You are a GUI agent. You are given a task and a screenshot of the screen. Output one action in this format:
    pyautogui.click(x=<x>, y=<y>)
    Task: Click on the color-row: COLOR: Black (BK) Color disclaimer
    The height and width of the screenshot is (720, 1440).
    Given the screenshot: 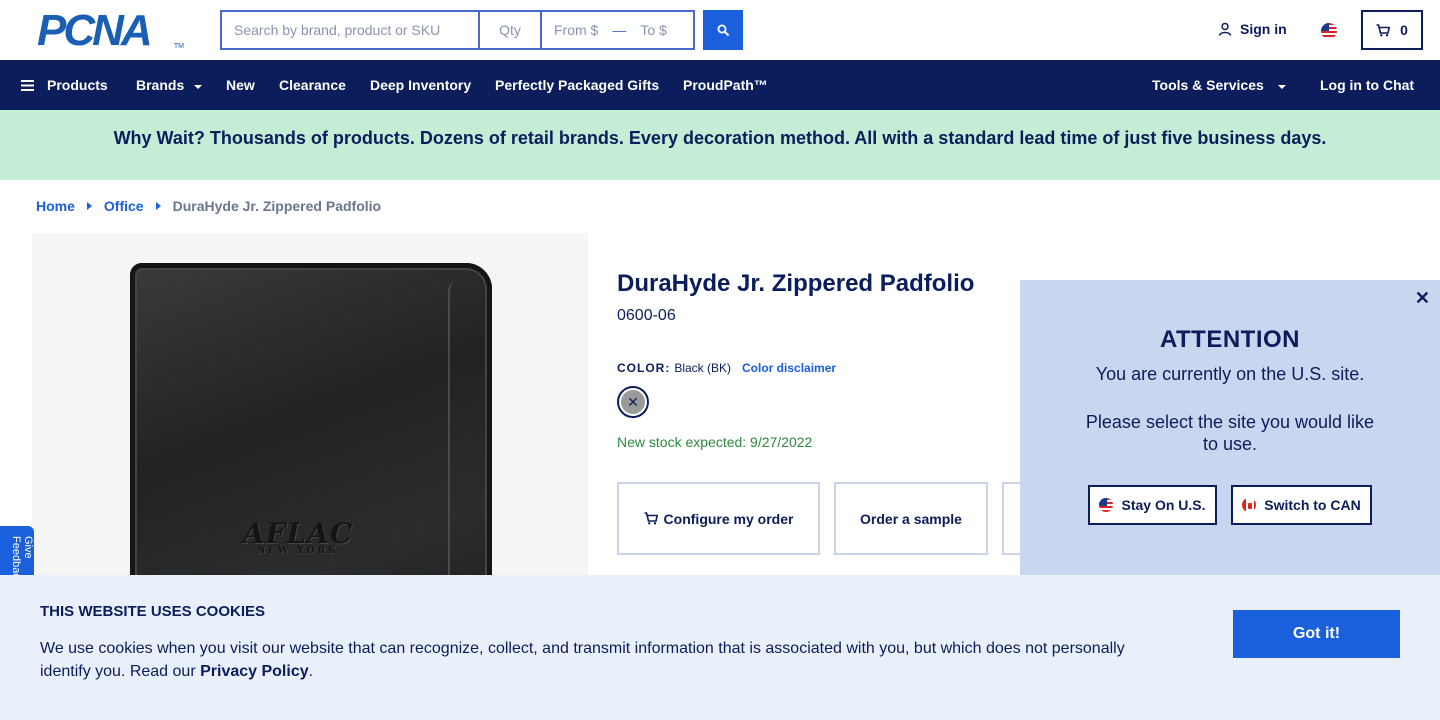 What is the action you would take?
    pyautogui.click(x=726, y=368)
    